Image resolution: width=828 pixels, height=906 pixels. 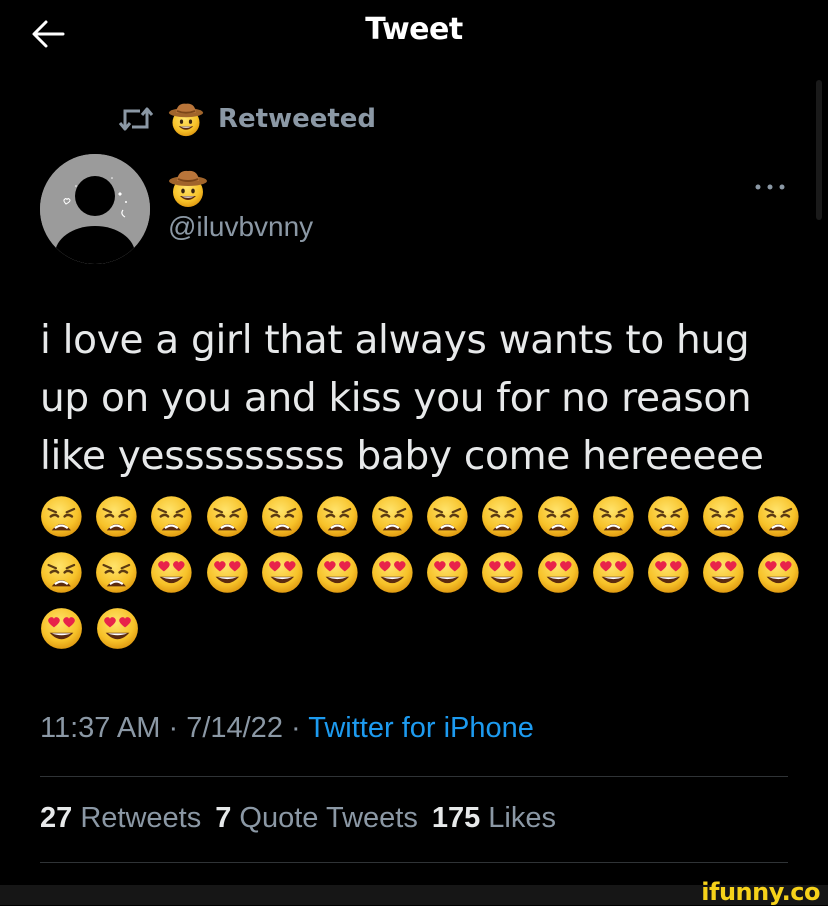 What do you see at coordinates (56, 818) in the screenshot?
I see `retweets-count: 27` at bounding box center [56, 818].